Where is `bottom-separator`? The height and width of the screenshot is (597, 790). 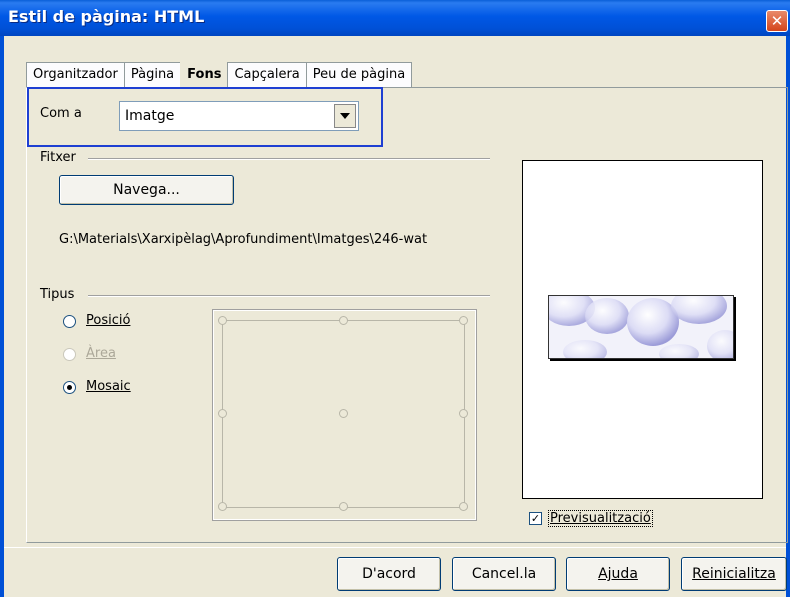
bottom-separator is located at coordinates (395, 547).